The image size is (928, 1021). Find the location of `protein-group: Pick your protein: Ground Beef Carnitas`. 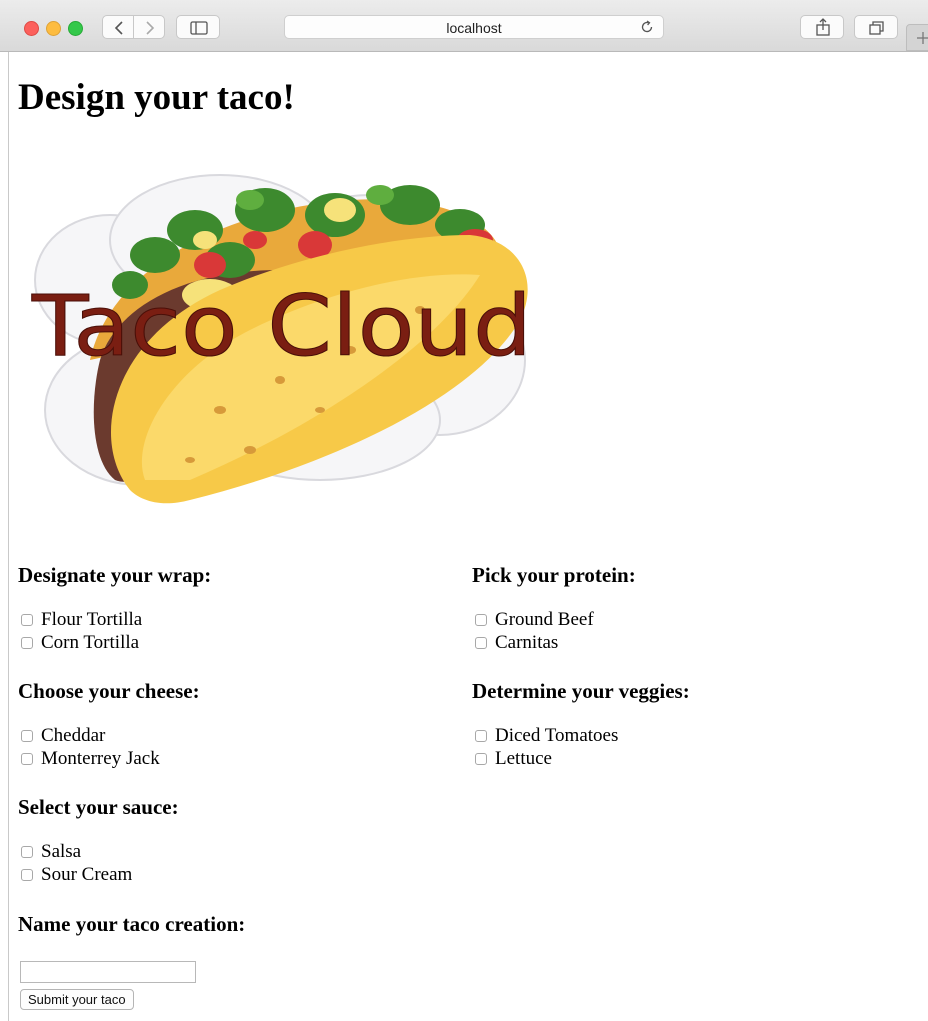

protein-group: Pick your protein: Ground Beef Carnitas is located at coordinates (554, 608).